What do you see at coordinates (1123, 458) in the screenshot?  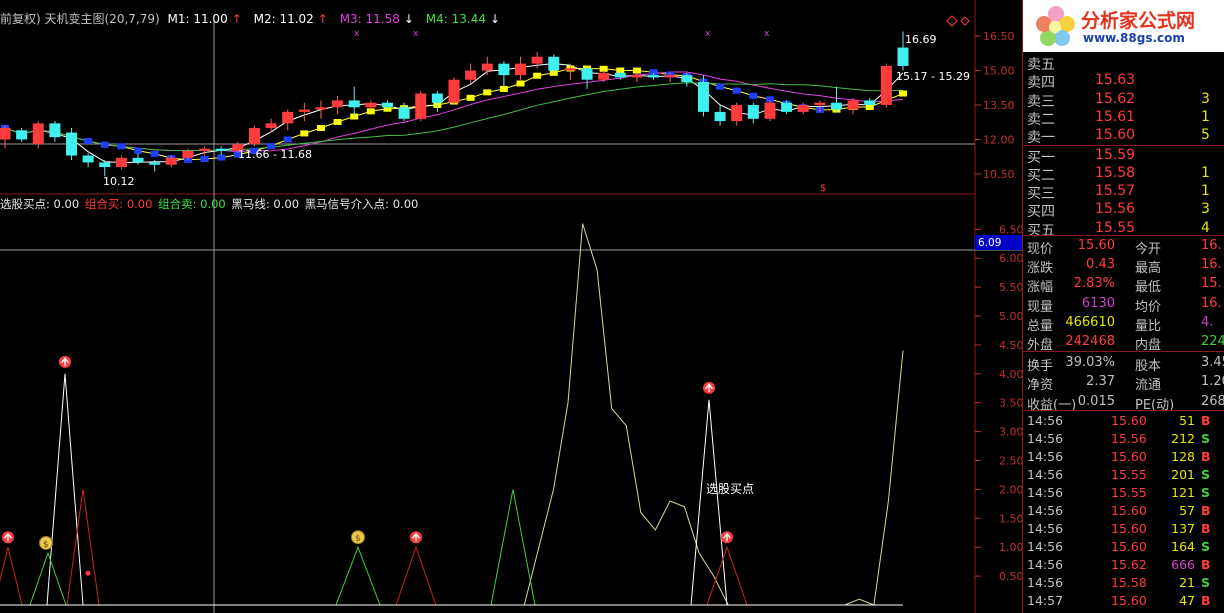 I see `tick-row: 14:56 15.60 128 B` at bounding box center [1123, 458].